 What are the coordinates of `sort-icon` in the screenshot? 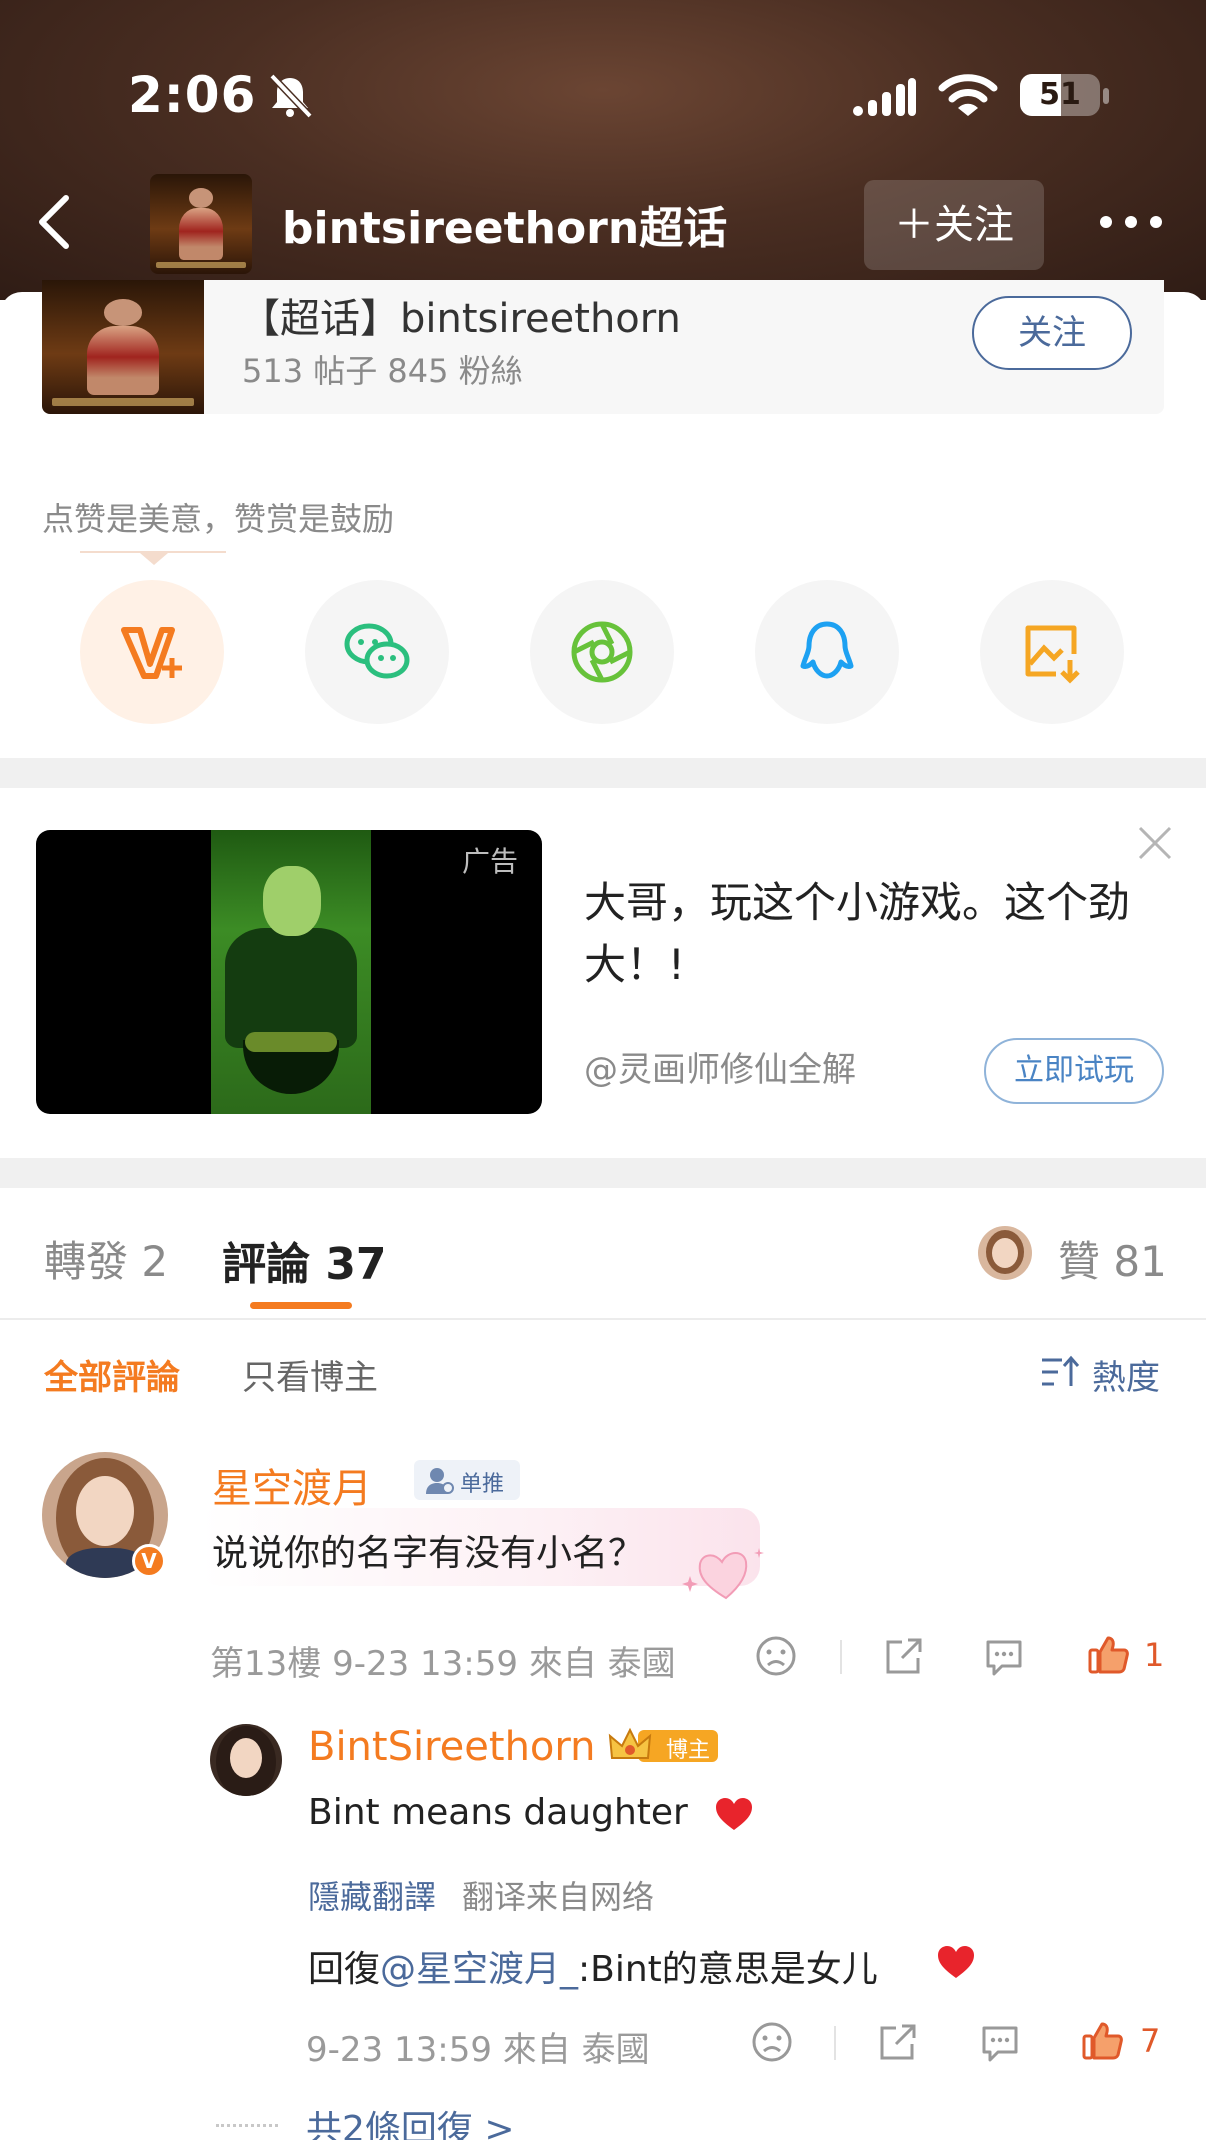 It's located at (1060, 1372).